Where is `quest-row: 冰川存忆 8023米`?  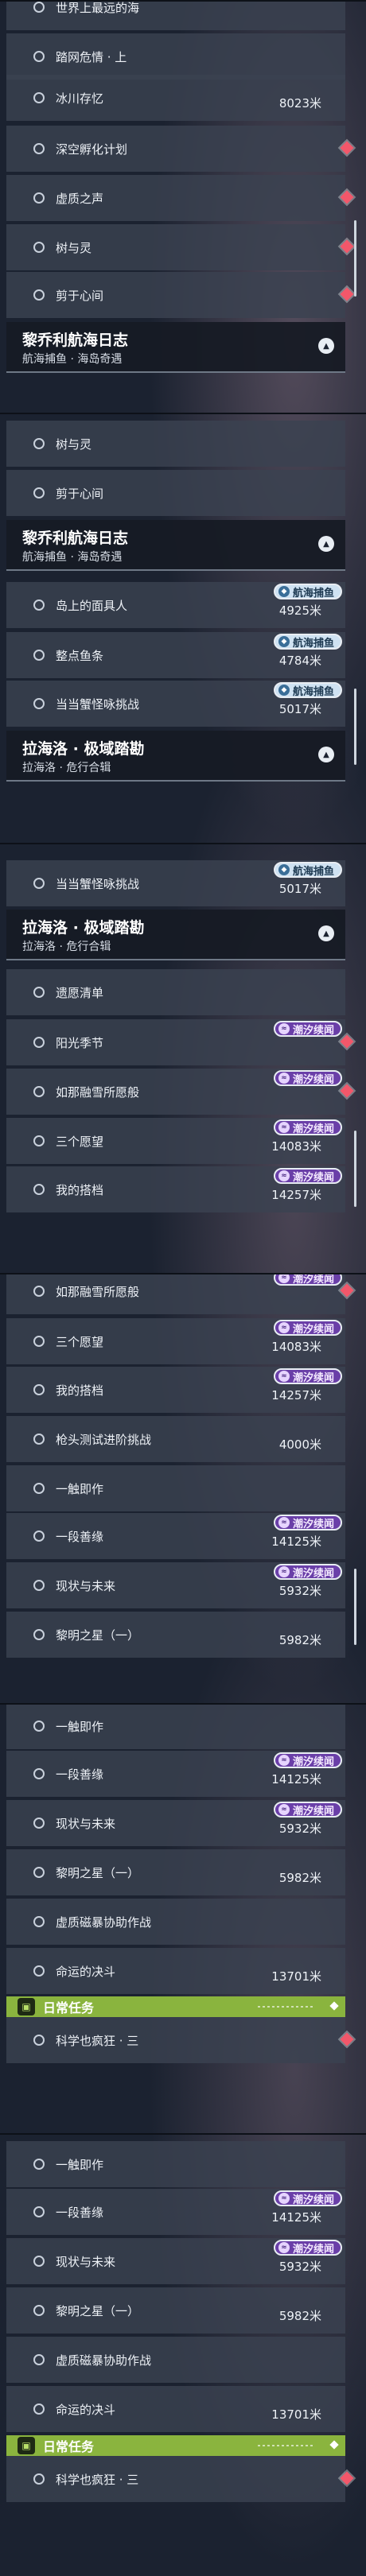 quest-row: 冰川存忆 8023米 is located at coordinates (175, 98).